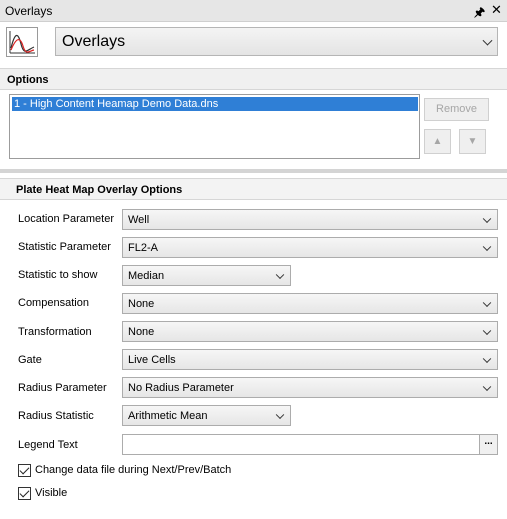 Image resolution: width=507 pixels, height=519 pixels. Describe the element at coordinates (146, 276) in the screenshot. I see `statistic-to-show-value: Median` at that location.